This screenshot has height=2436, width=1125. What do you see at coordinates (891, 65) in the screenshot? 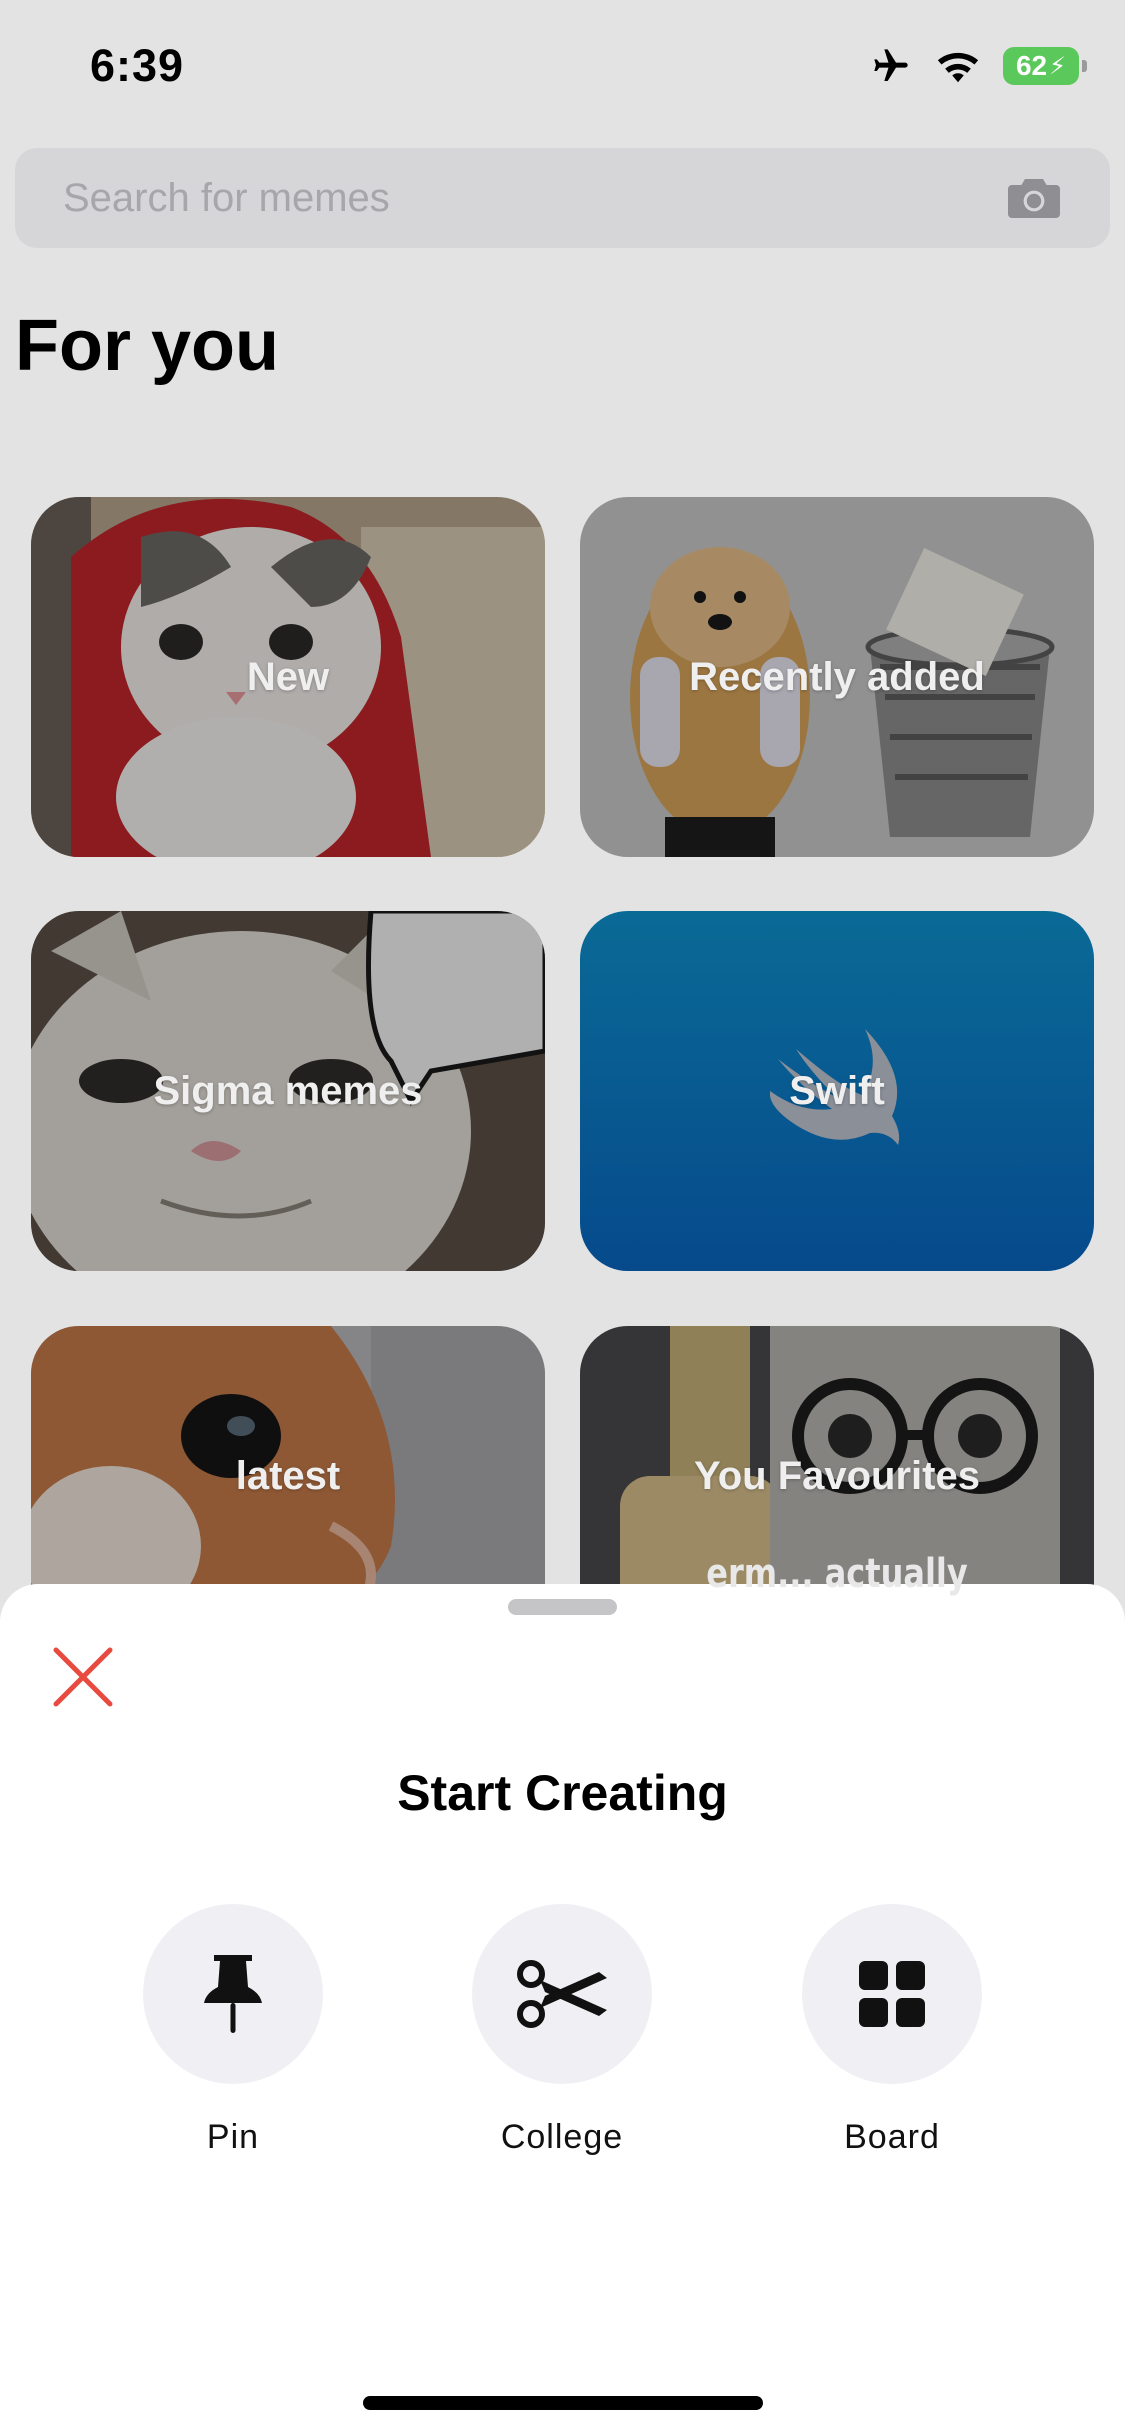
I see `airplane-icon` at bounding box center [891, 65].